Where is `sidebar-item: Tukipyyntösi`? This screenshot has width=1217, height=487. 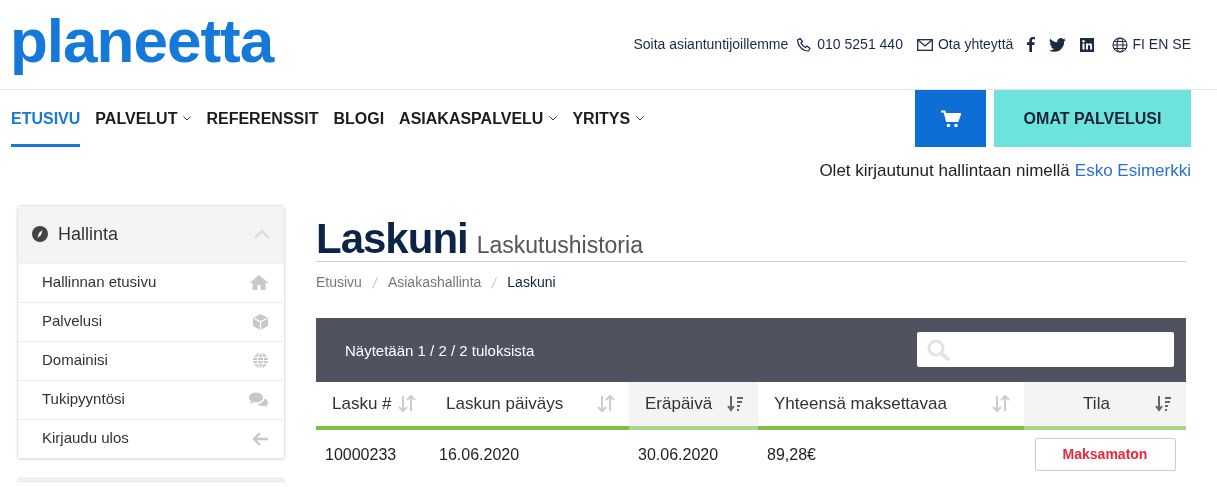 sidebar-item: Tukipyyntösi is located at coordinates (151, 399).